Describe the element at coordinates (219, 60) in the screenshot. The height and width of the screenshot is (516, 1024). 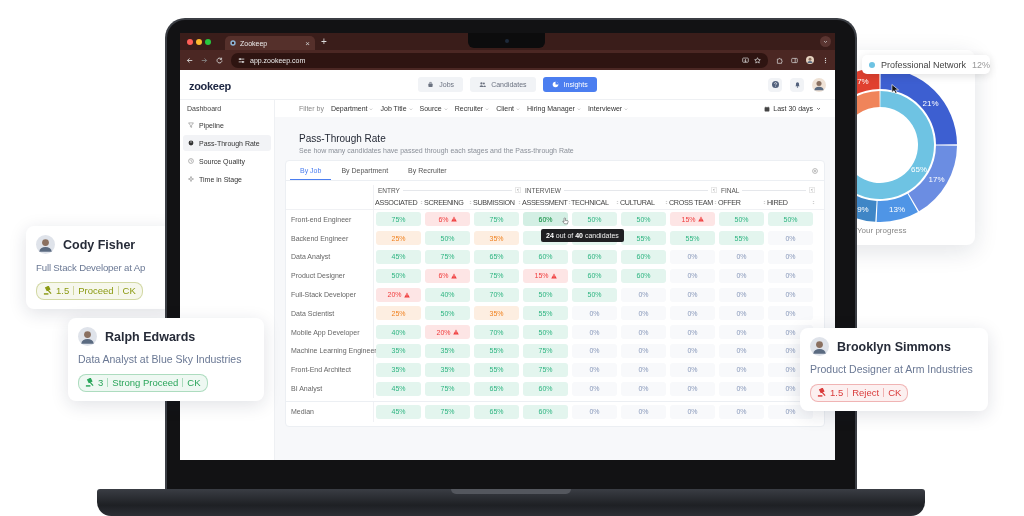
I see `reload-icon` at that location.